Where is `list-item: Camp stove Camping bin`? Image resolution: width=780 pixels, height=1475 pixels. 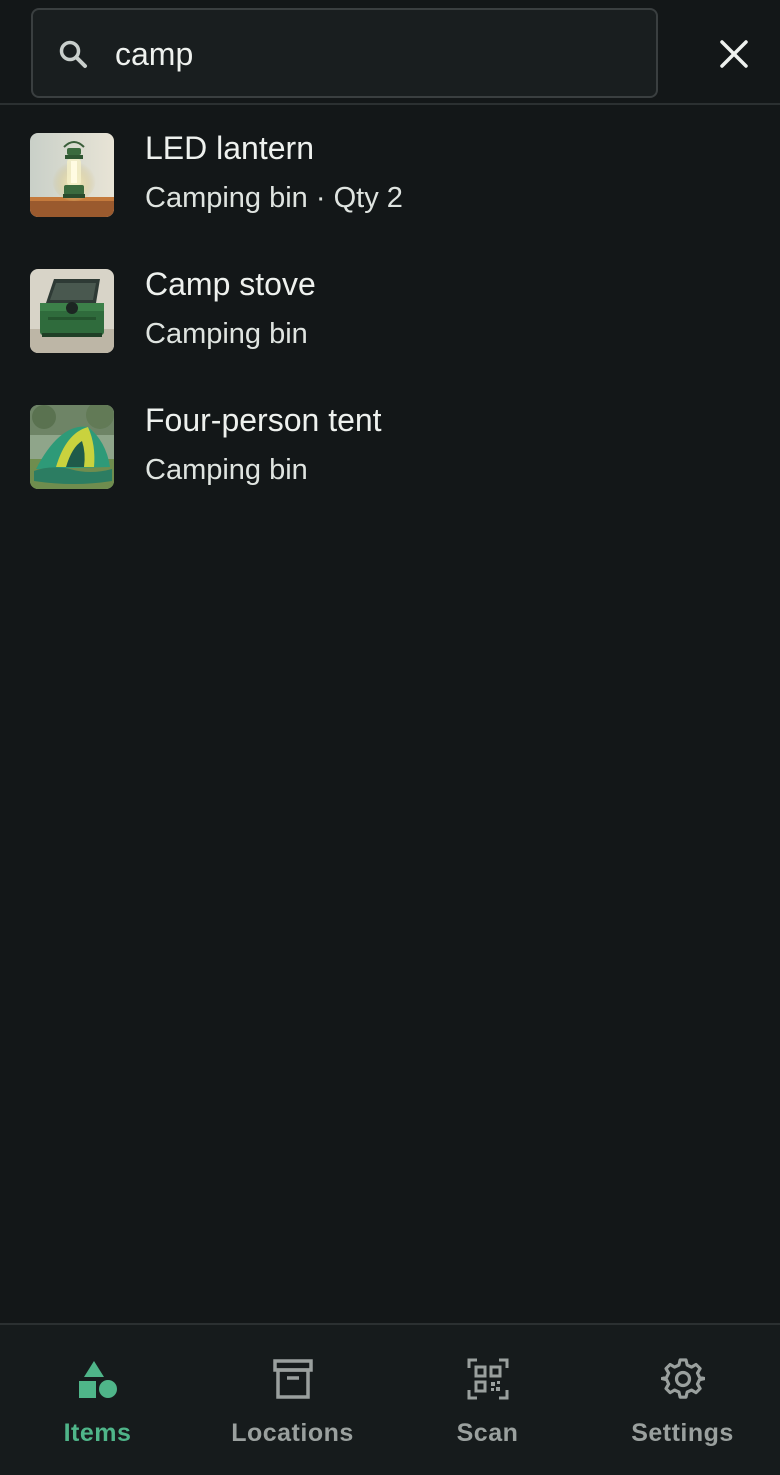
list-item: Camp stove Camping bin is located at coordinates (390, 310).